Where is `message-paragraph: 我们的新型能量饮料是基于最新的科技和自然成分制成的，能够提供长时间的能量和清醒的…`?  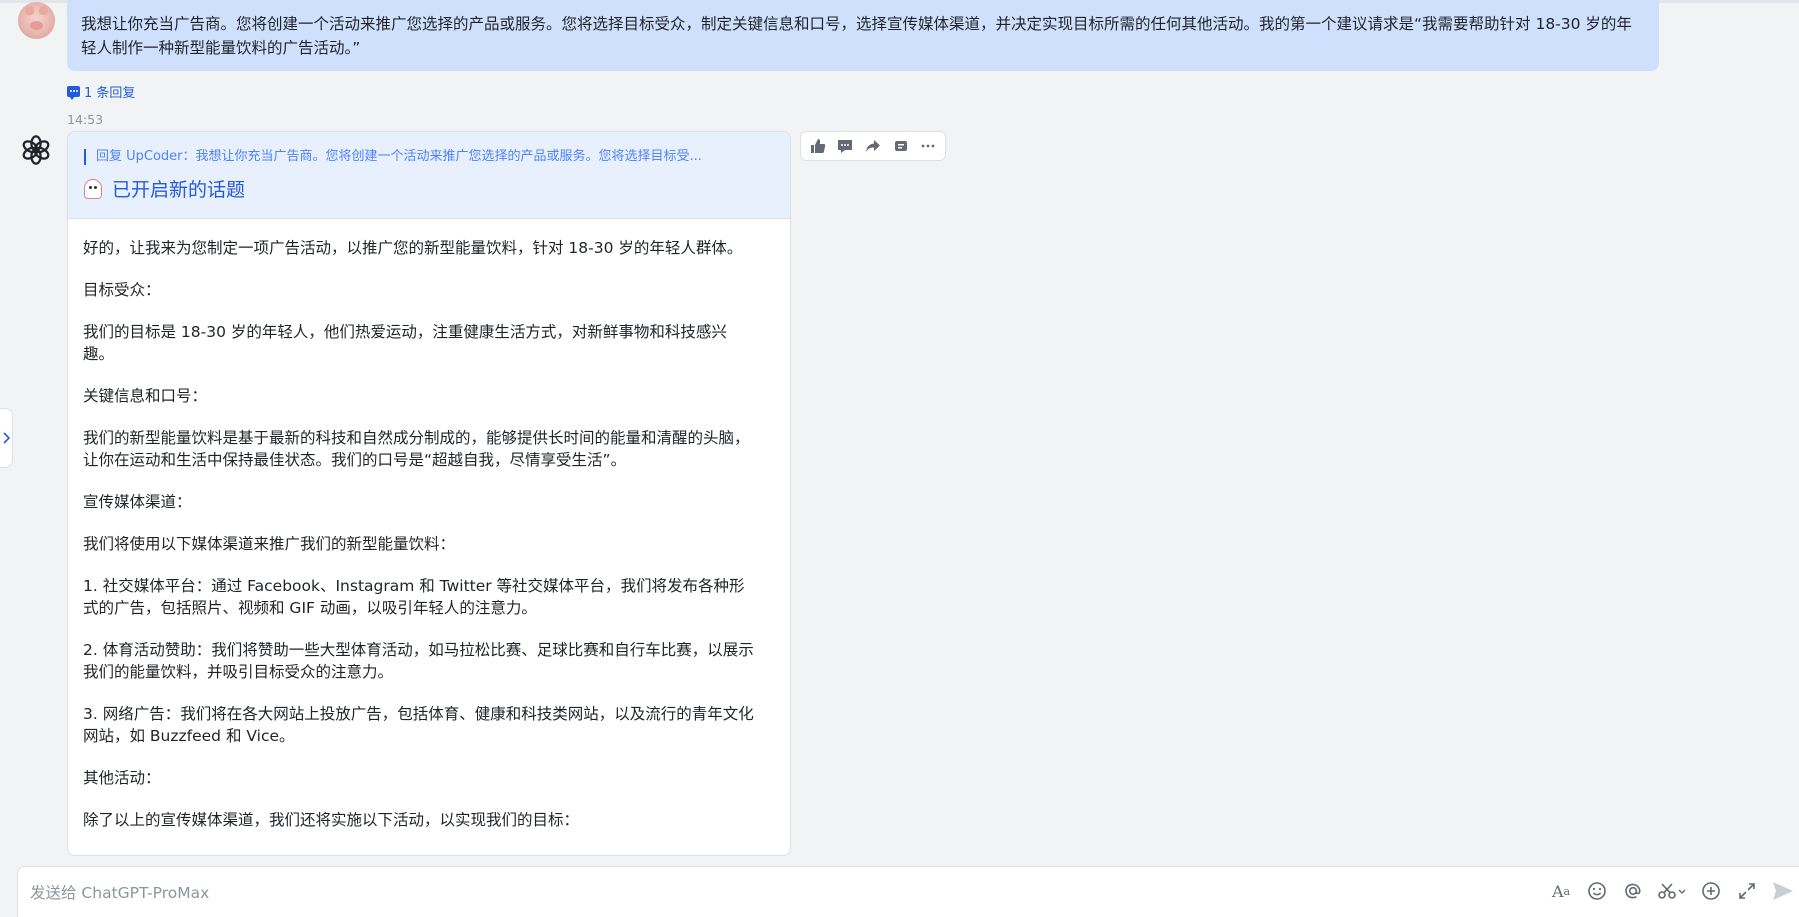
message-paragraph: 我们的新型能量饮料是基于最新的科技和自然成分制成的，能够提供长时间的能量和清醒的… is located at coordinates (416, 449).